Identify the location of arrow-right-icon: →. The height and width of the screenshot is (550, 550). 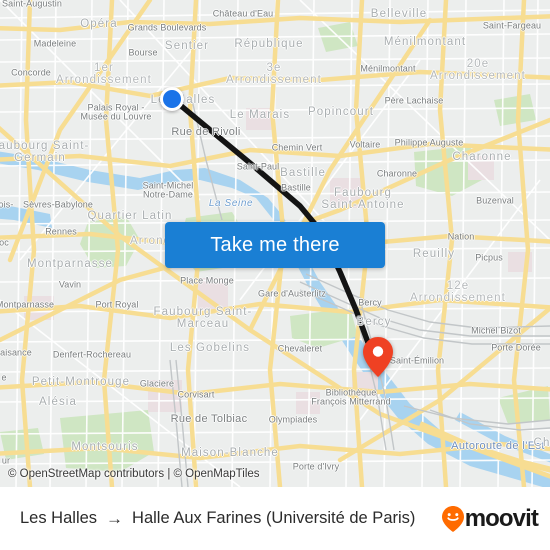
(115, 518).